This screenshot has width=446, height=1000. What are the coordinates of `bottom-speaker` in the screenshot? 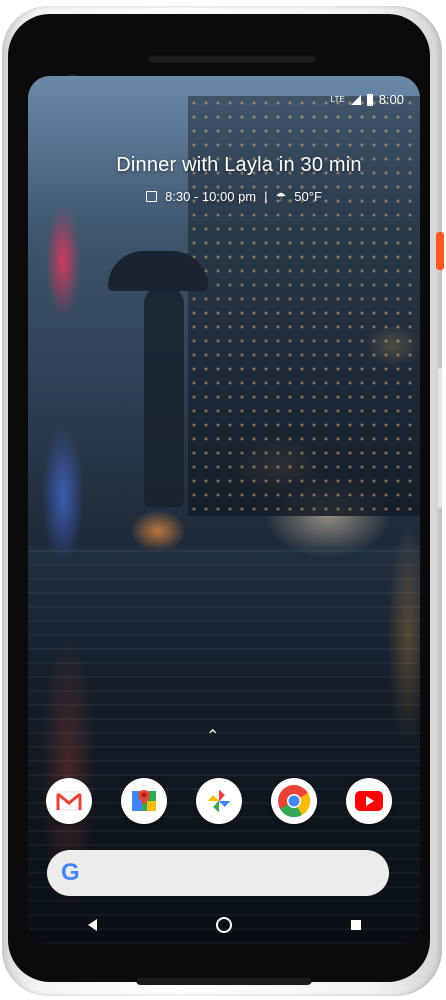 It's located at (224, 980).